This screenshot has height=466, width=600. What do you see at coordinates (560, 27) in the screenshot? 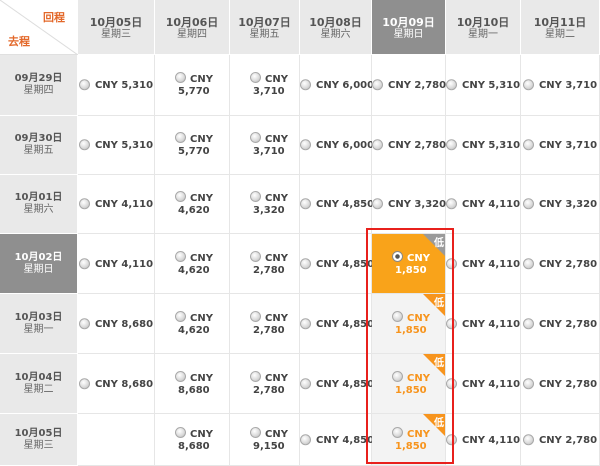
I see `return-date-header: 10月11日 星期二` at bounding box center [560, 27].